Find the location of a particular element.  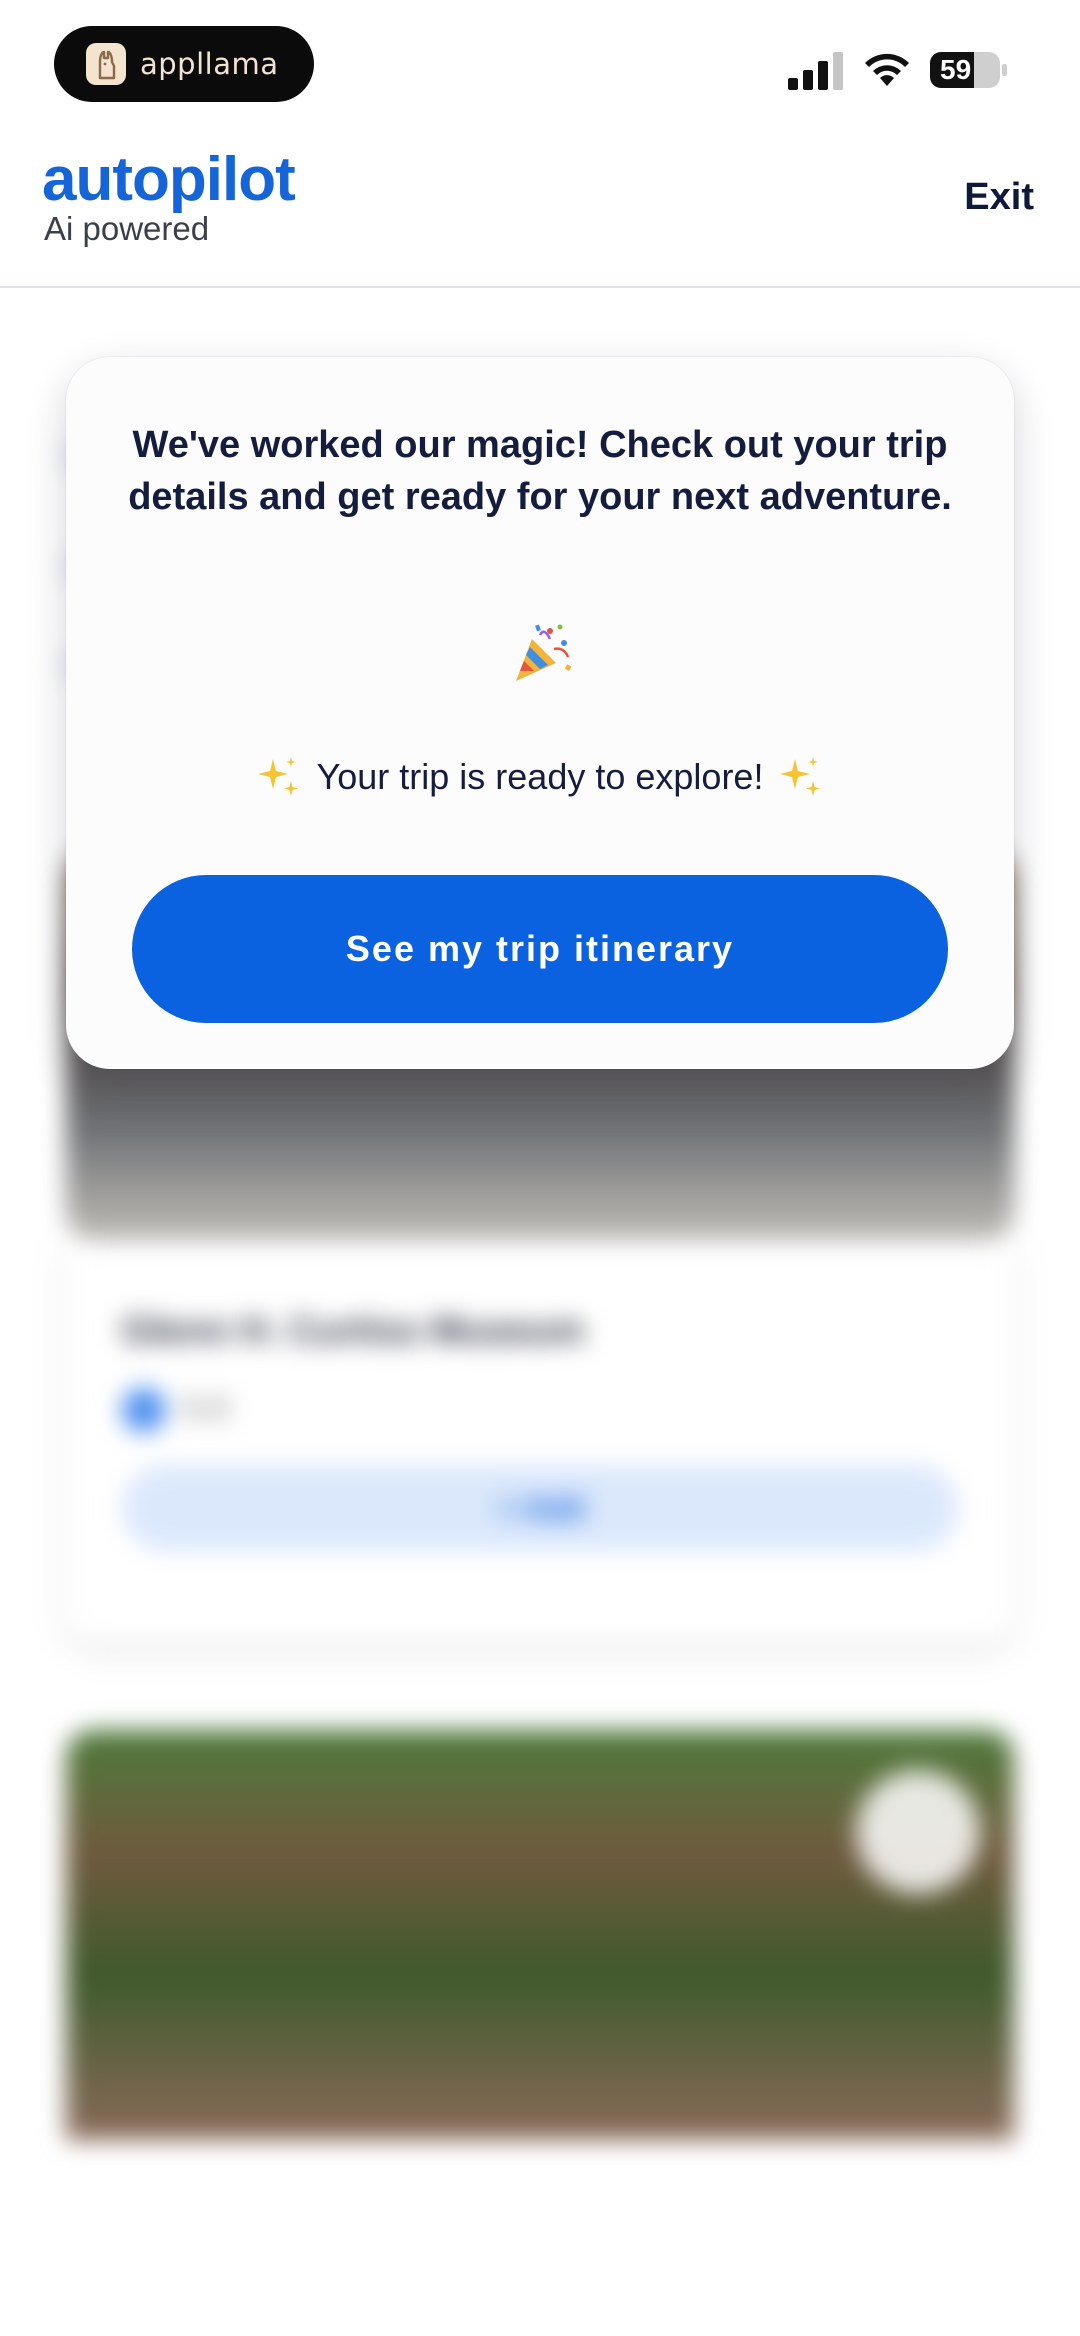

ready-message-row: Your trip is ready to explore! is located at coordinates (540, 777).